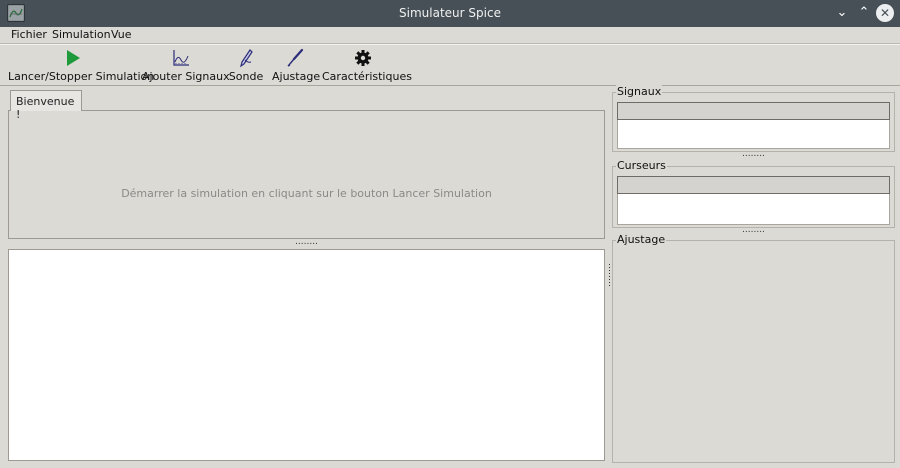 This screenshot has height=468, width=900. What do you see at coordinates (842, 13) in the screenshot?
I see `minimize-button: ⌄` at bounding box center [842, 13].